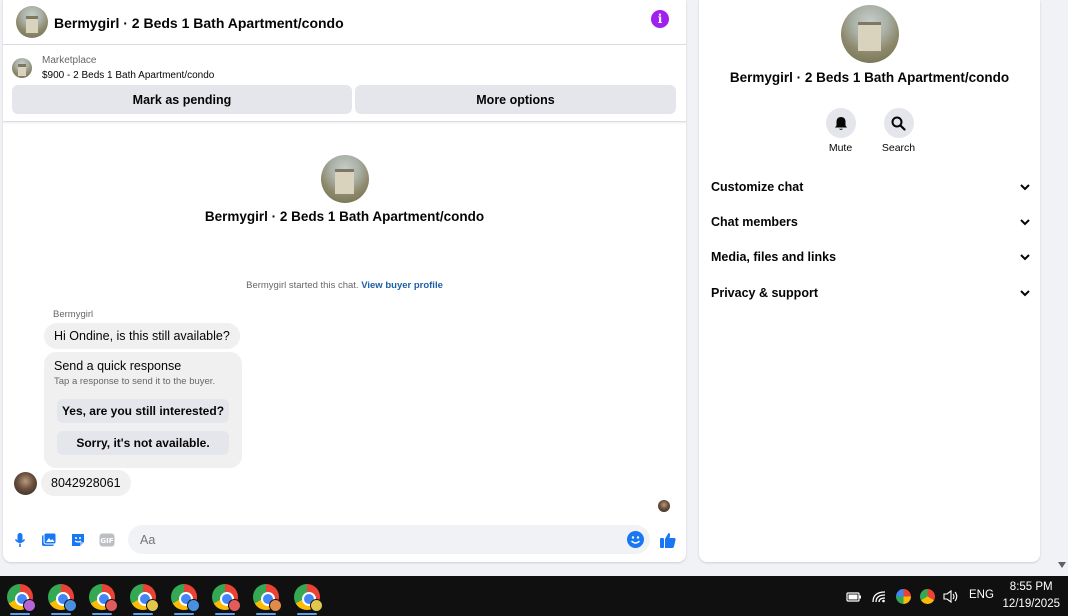 The height and width of the screenshot is (616, 1068). What do you see at coordinates (871, 187) in the screenshot?
I see `section-customize-chat: Customize chat` at bounding box center [871, 187].